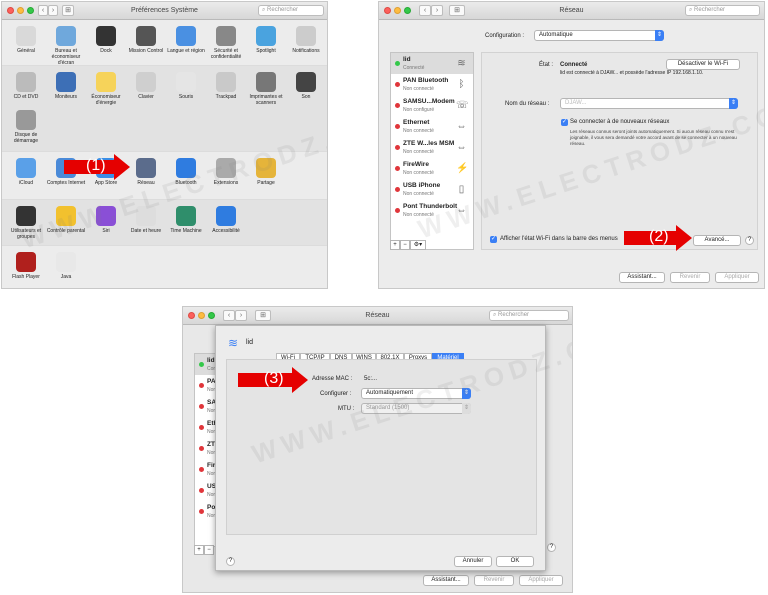 This screenshot has height=595, width=768. I want to click on auto-join-label: Se connecter à de nouveaux réseaux, so click(620, 122).